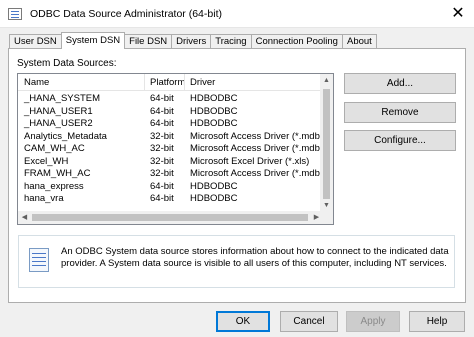 The width and height of the screenshot is (474, 337). I want to click on list-item: _HANA_SYSTEM 64-bit HDBODBC, so click(170, 99).